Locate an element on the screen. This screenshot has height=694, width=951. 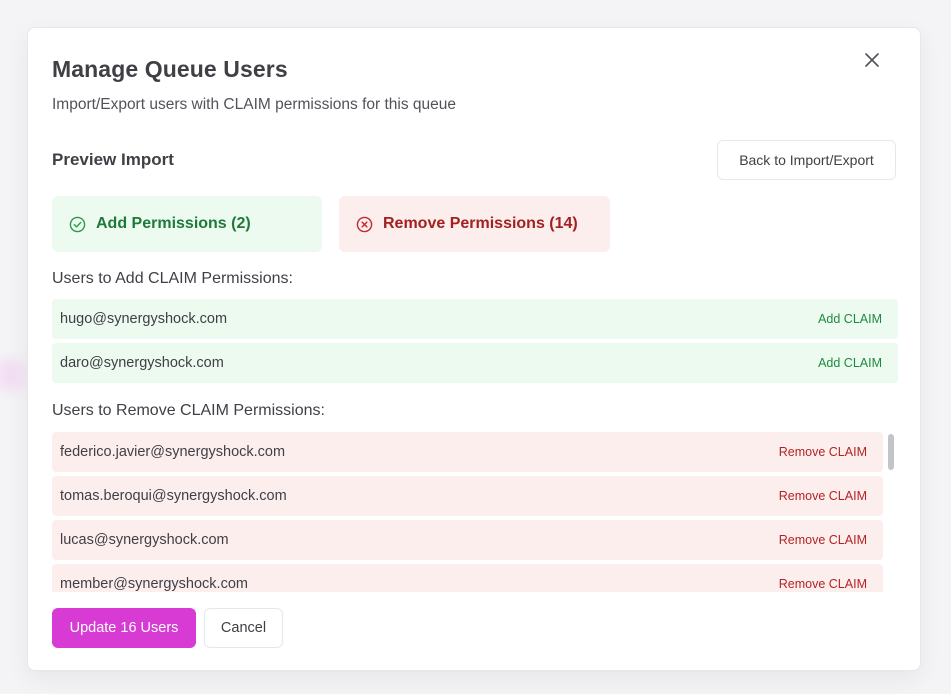
scrollbar-thumb is located at coordinates (891, 452).